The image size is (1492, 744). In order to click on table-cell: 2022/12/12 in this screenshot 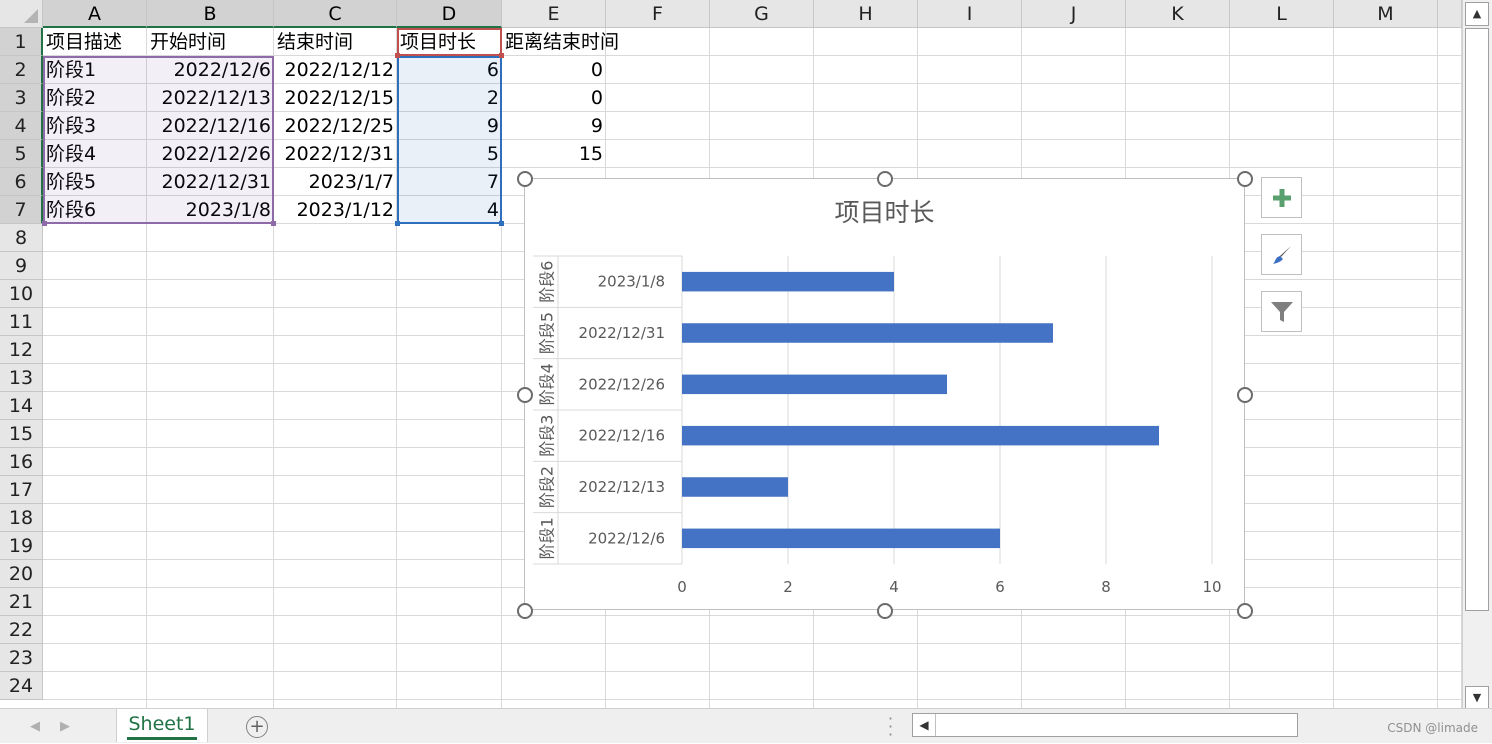, I will do `click(335, 70)`.